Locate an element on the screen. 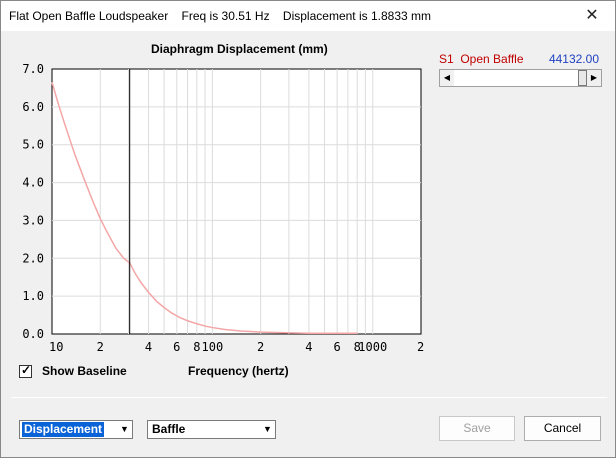  quantity-dropdown: Displacement ▼ is located at coordinates (76, 429).